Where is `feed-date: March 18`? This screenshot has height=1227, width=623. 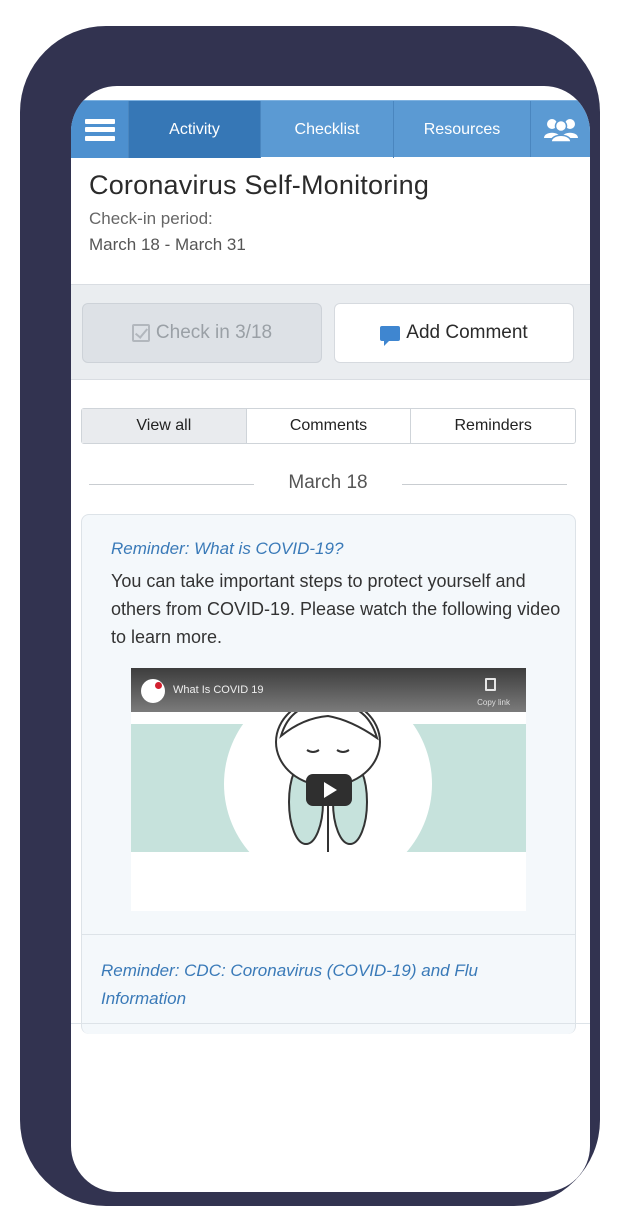
feed-date: March 18 is located at coordinates (328, 482).